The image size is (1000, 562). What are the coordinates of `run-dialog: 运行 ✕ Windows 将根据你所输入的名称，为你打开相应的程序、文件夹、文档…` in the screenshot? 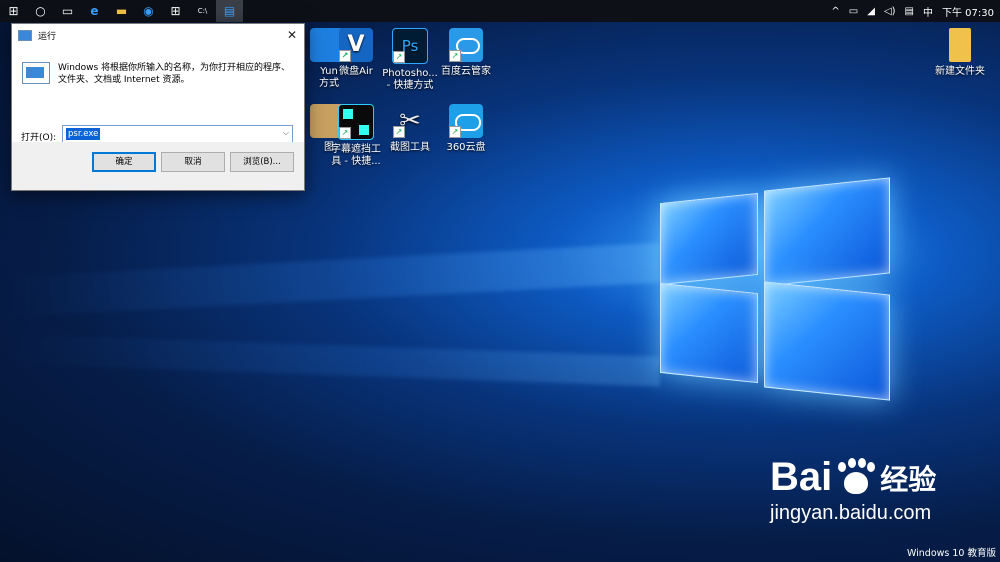 It's located at (158, 107).